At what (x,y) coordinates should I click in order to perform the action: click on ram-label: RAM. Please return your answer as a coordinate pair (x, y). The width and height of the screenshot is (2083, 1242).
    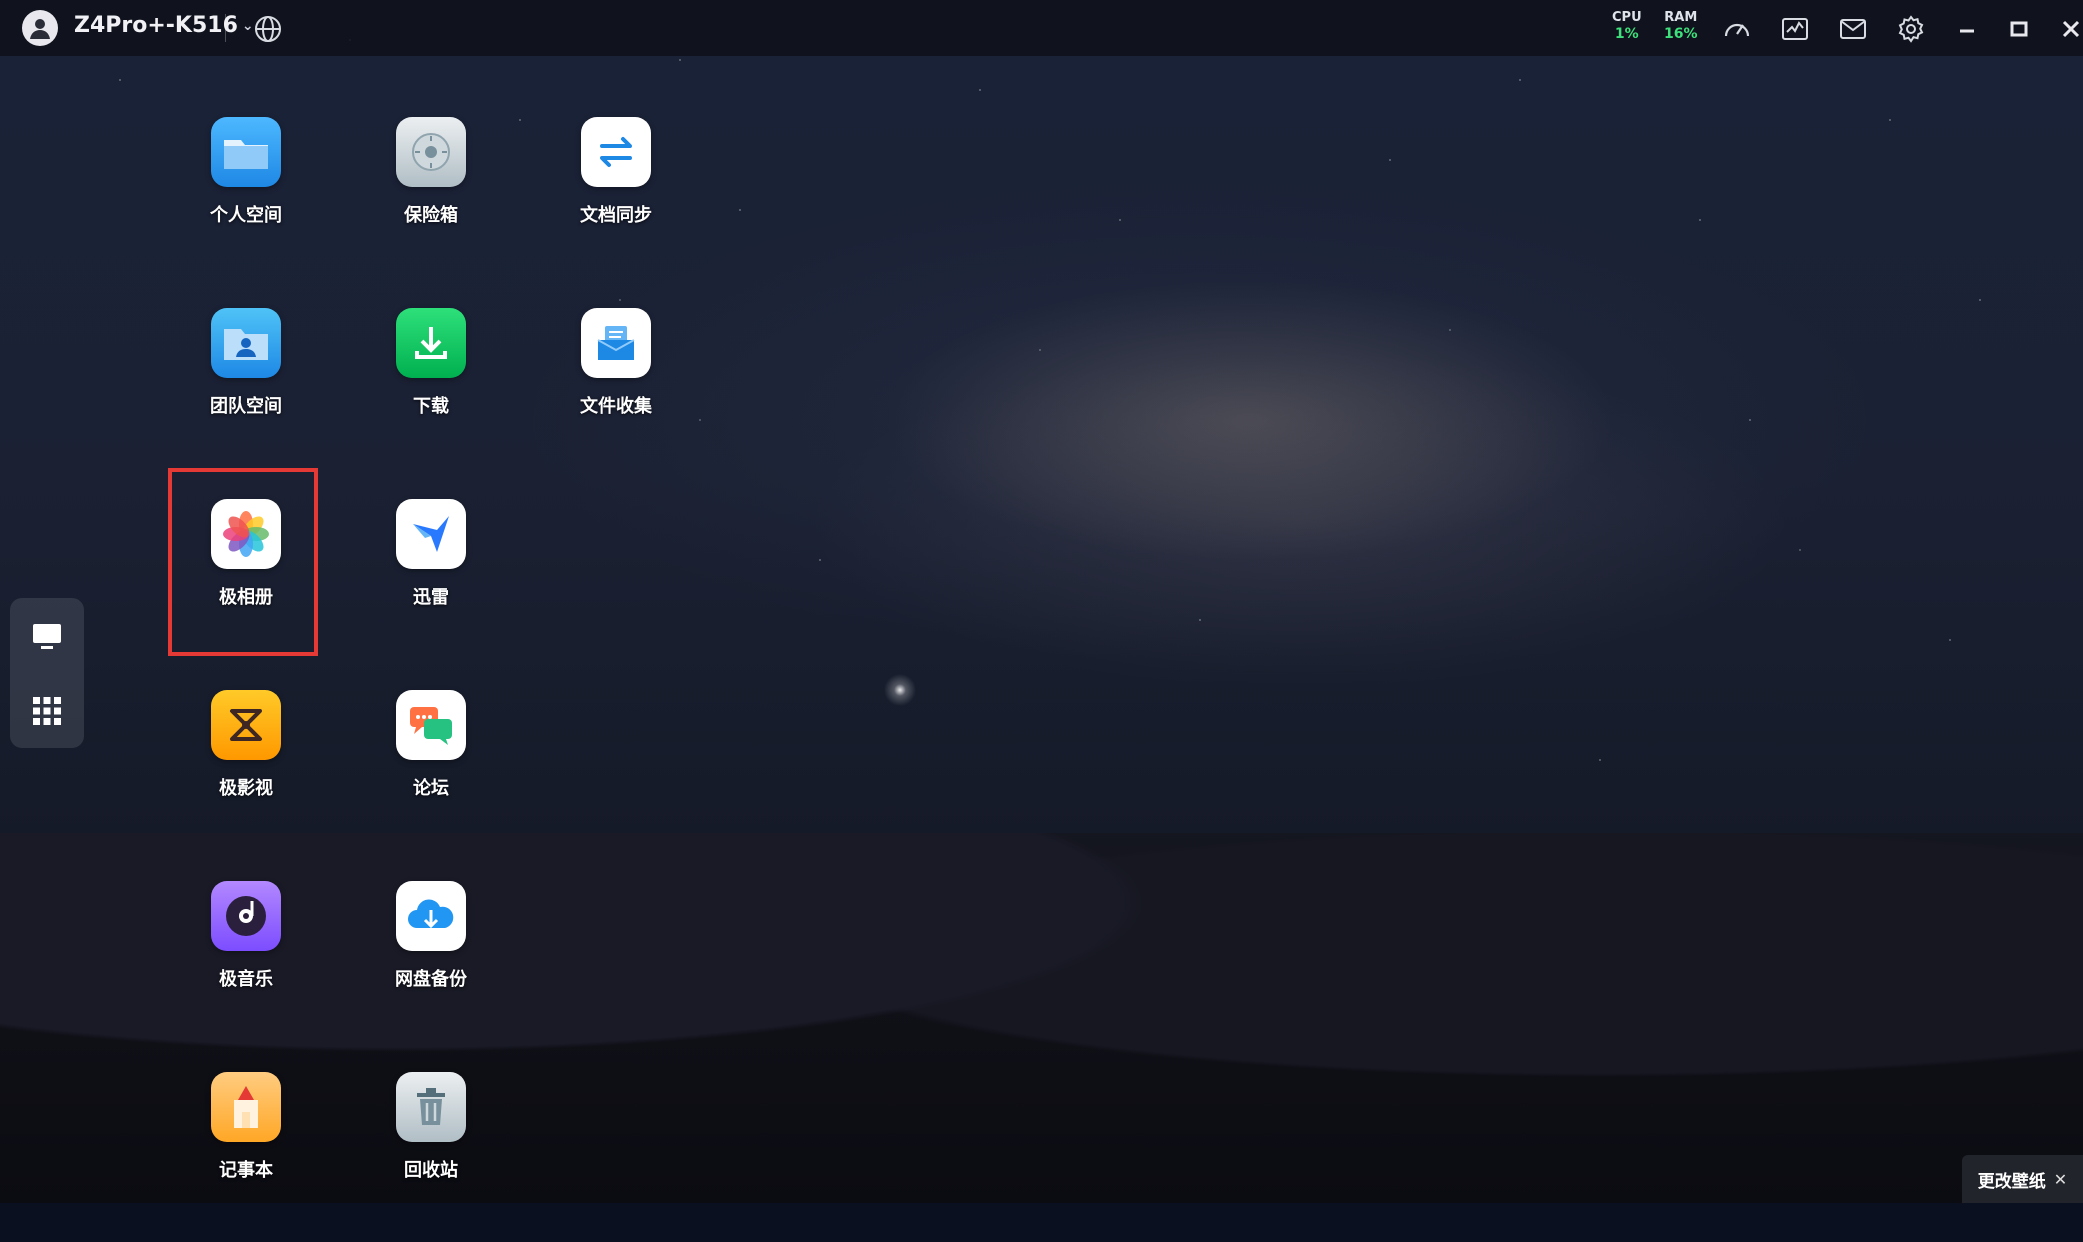
    Looking at the image, I should click on (1681, 17).